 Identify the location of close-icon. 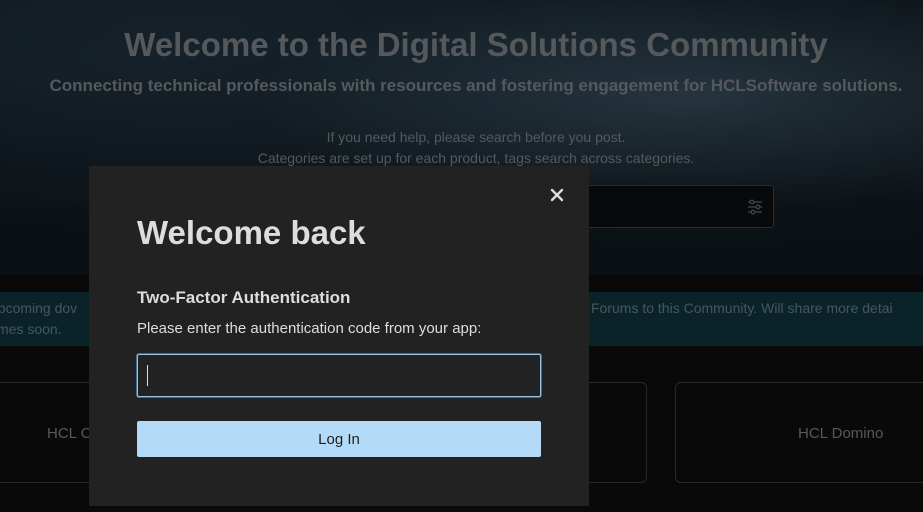
(557, 195).